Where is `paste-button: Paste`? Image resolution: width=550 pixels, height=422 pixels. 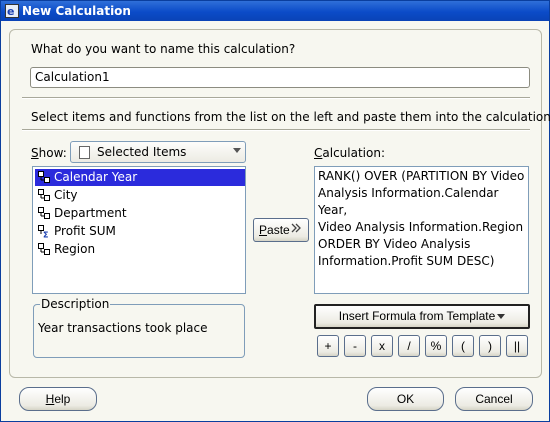
paste-button: Paste is located at coordinates (281, 230).